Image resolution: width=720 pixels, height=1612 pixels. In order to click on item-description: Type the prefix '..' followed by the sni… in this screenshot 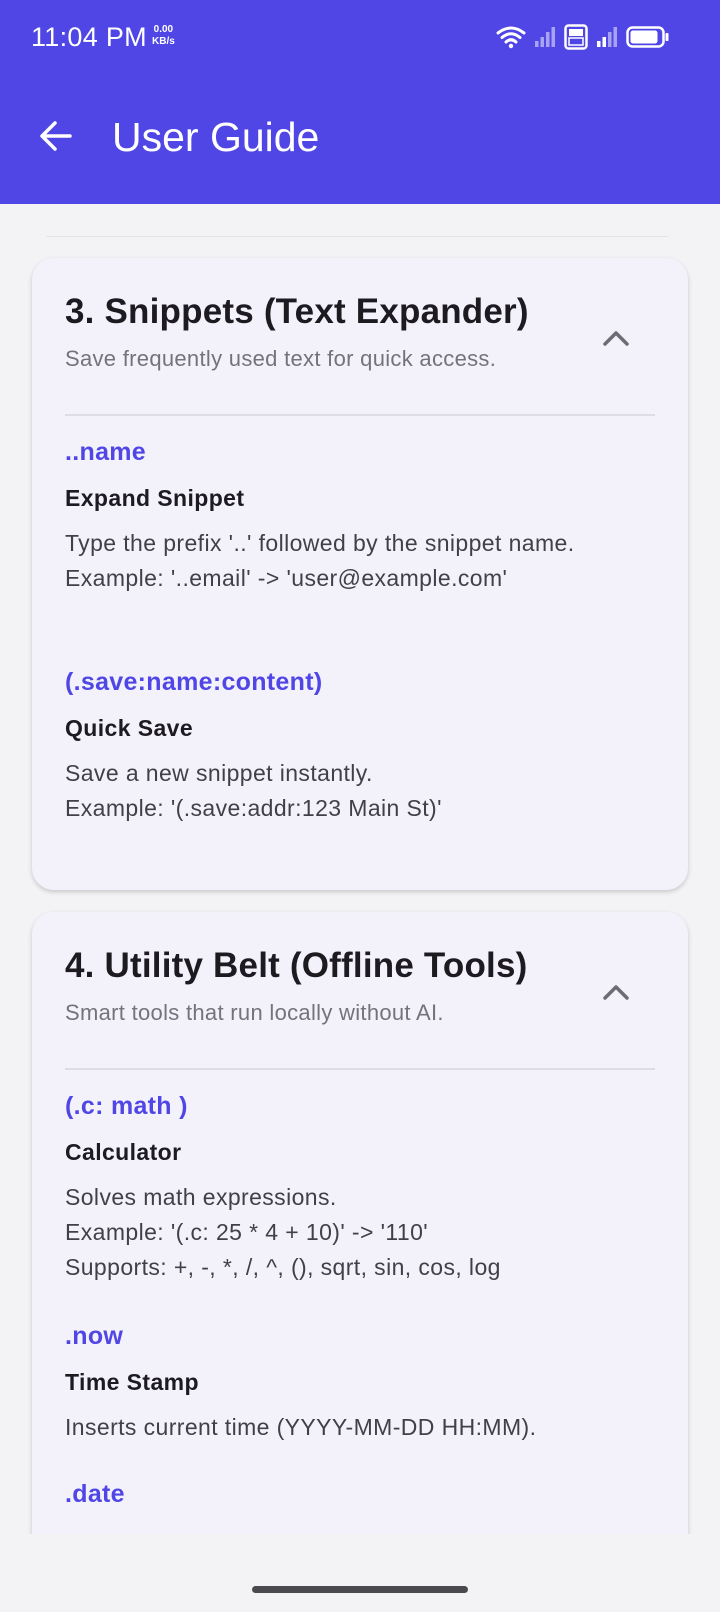, I will do `click(320, 560)`.